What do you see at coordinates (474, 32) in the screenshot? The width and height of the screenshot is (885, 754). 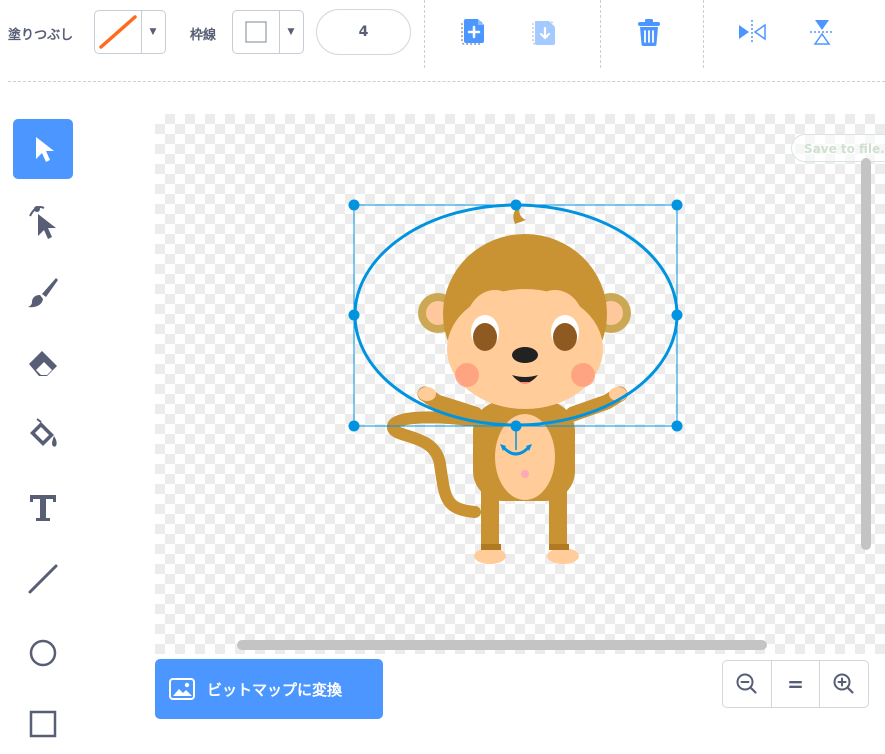 I see `copy-icon` at bounding box center [474, 32].